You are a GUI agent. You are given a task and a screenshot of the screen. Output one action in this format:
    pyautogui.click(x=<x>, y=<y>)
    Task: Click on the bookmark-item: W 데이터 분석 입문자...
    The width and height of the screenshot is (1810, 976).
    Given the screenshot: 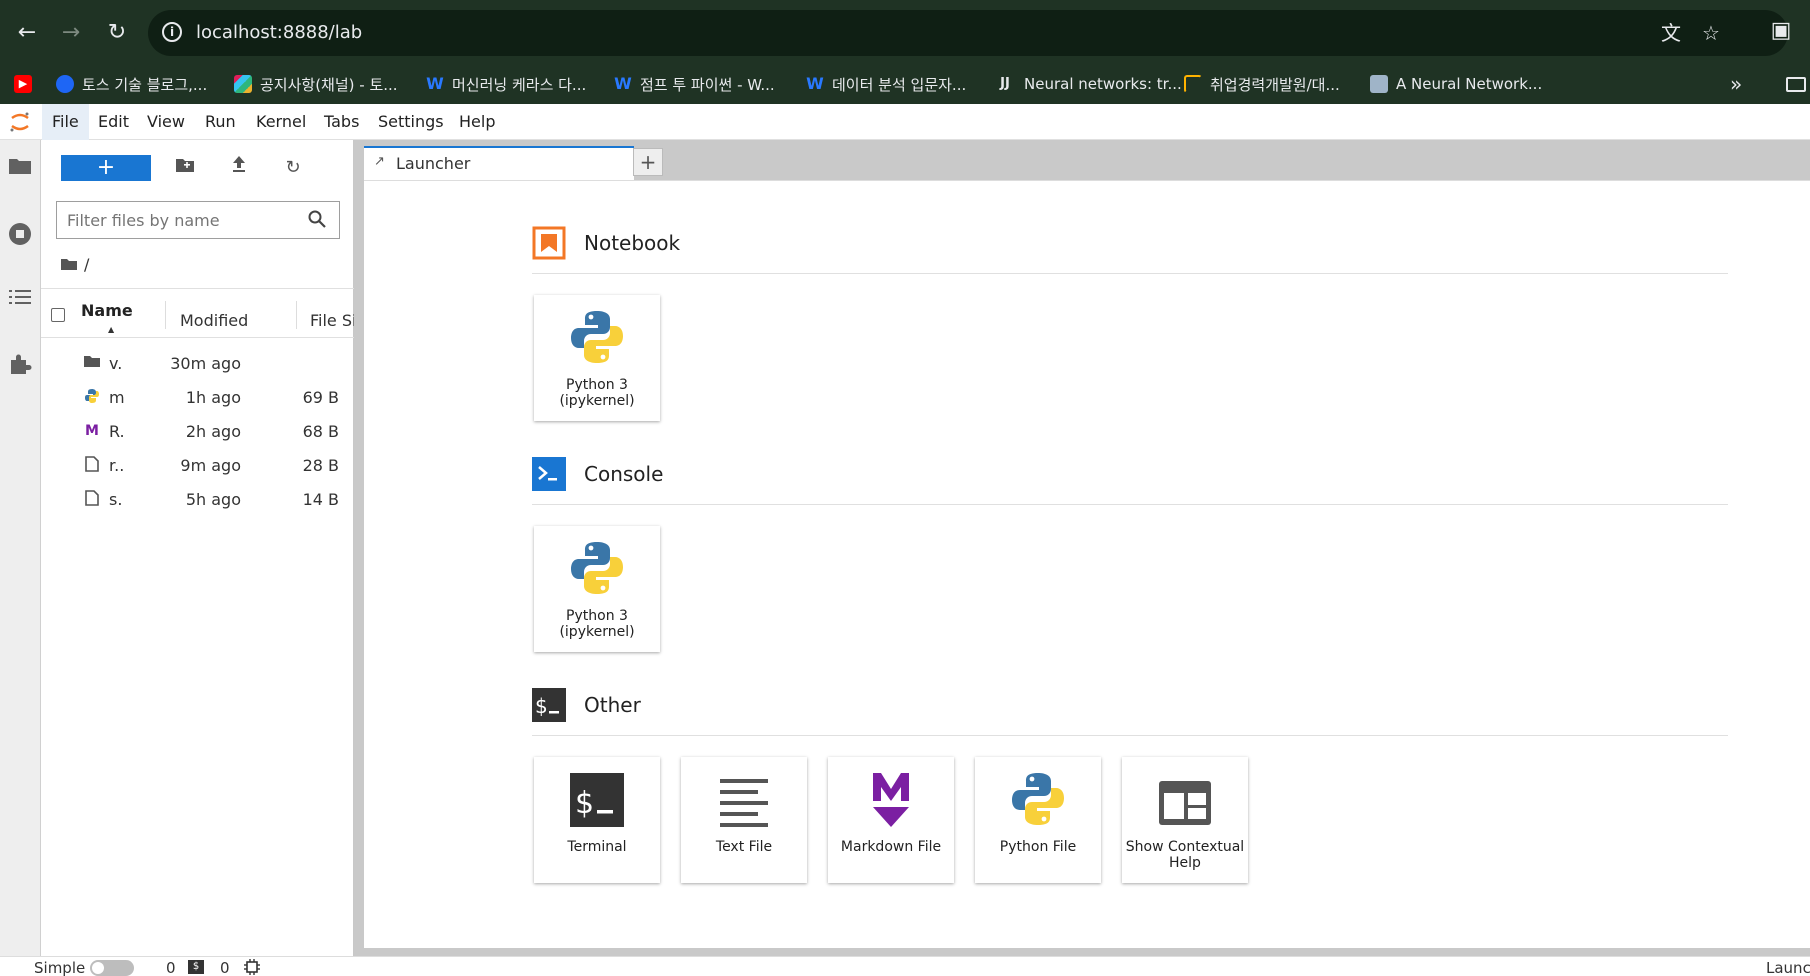 What is the action you would take?
    pyautogui.click(x=886, y=84)
    